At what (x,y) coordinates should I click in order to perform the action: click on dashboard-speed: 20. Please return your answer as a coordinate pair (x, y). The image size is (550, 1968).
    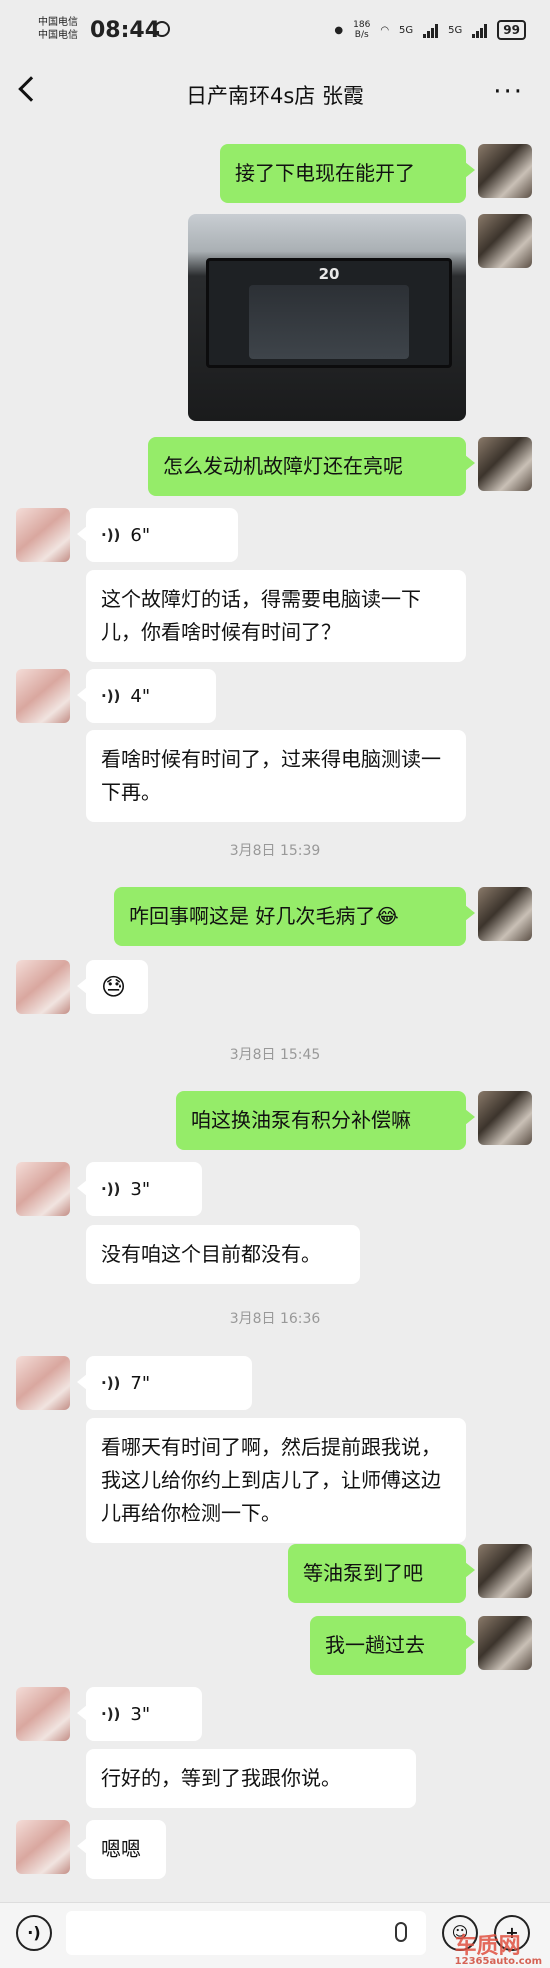
    Looking at the image, I should click on (329, 274).